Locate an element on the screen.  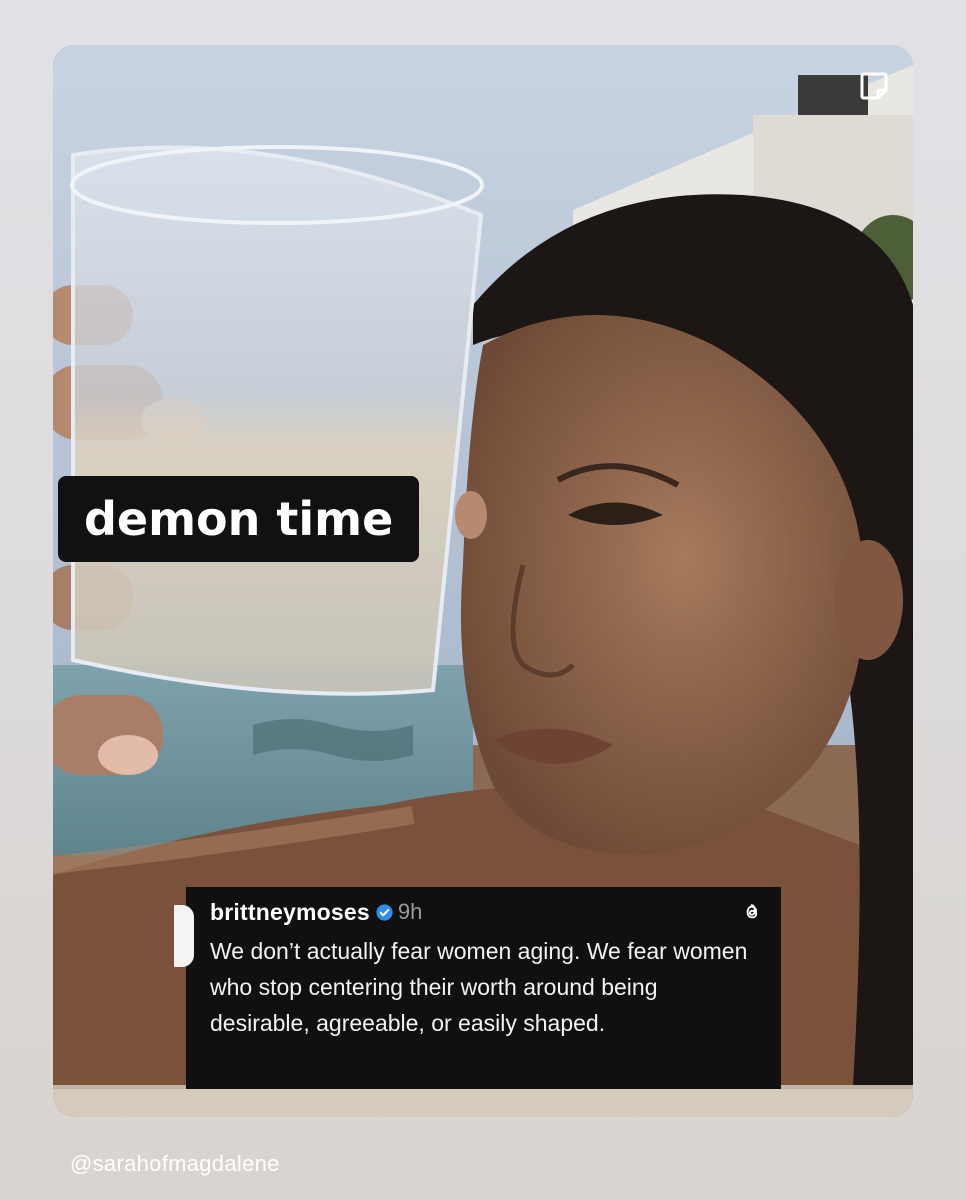
post-header: brittneymoses 9h is located at coordinates (486, 912).